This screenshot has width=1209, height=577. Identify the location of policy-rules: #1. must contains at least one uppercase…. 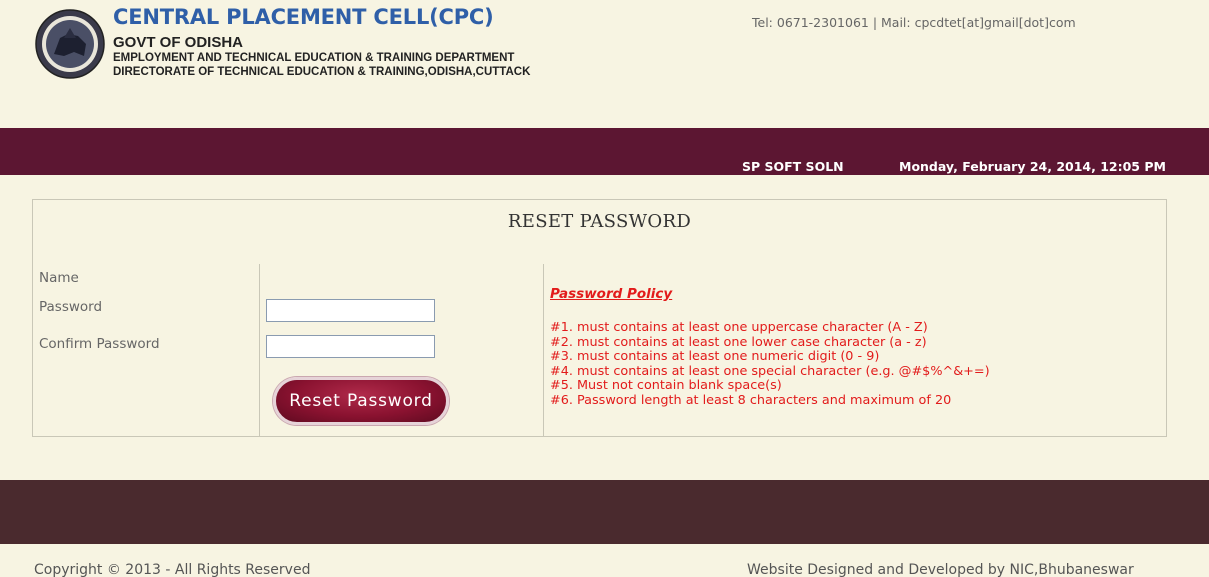
(770, 364).